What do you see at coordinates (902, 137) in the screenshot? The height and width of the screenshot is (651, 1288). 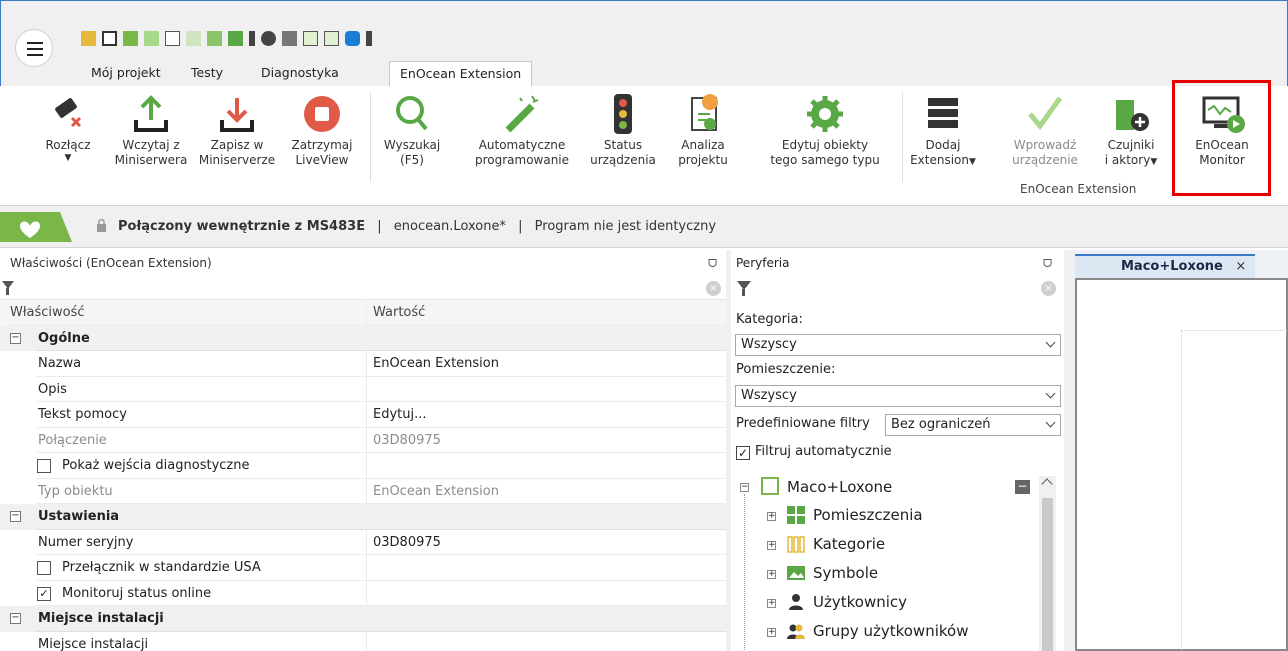 I see `ribbon-separator` at bounding box center [902, 137].